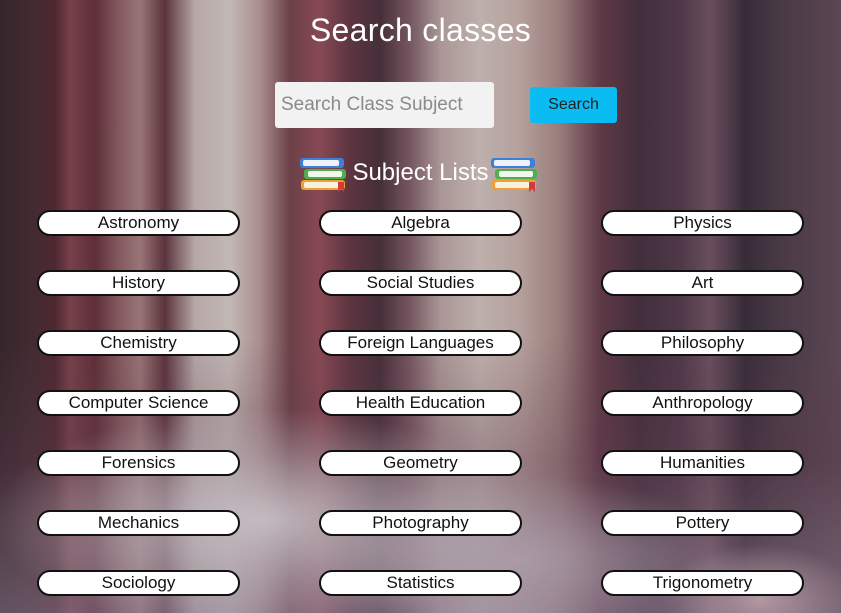 This screenshot has height=613, width=841. Describe the element at coordinates (138, 523) in the screenshot. I see `subject-button: Mechanics` at that location.